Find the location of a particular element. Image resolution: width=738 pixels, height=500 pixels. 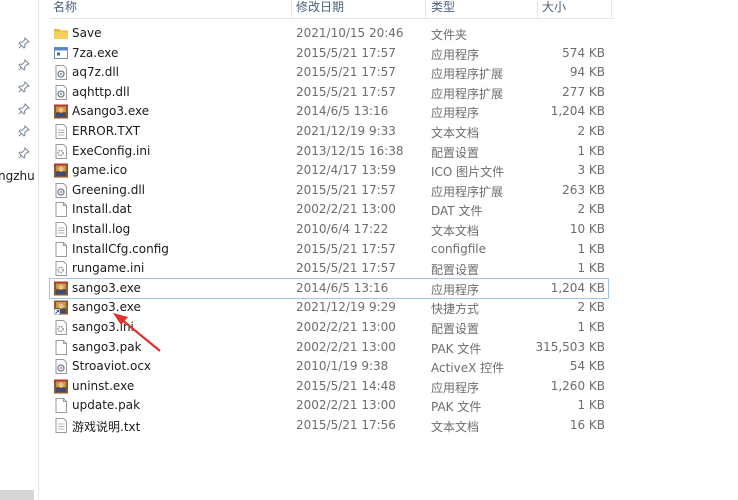

file-name: Greening.dll is located at coordinates (108, 189).